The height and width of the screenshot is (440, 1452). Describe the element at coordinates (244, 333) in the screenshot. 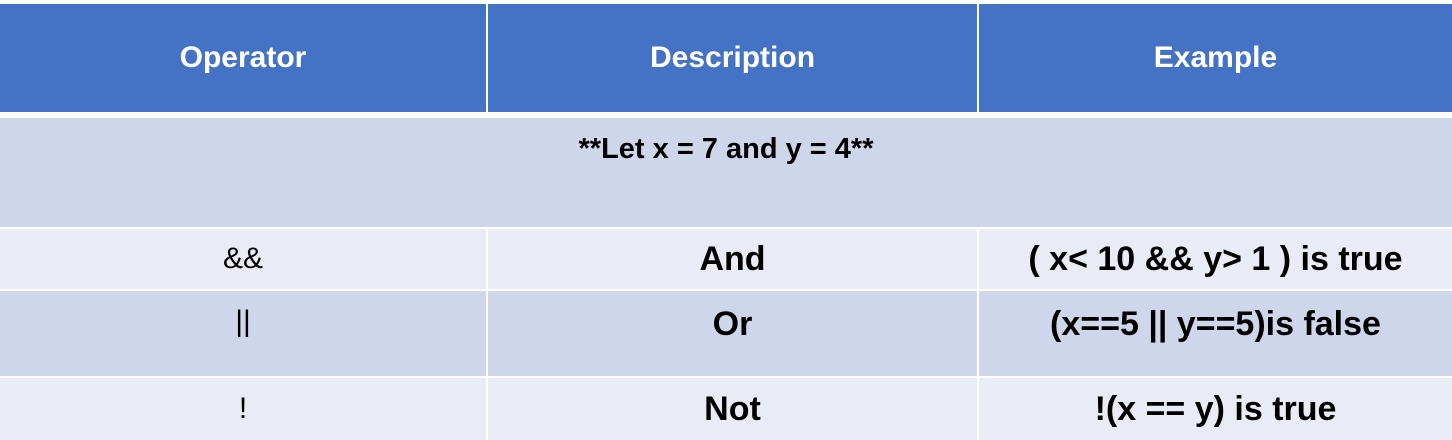

I see `operator-cell: ||` at that location.